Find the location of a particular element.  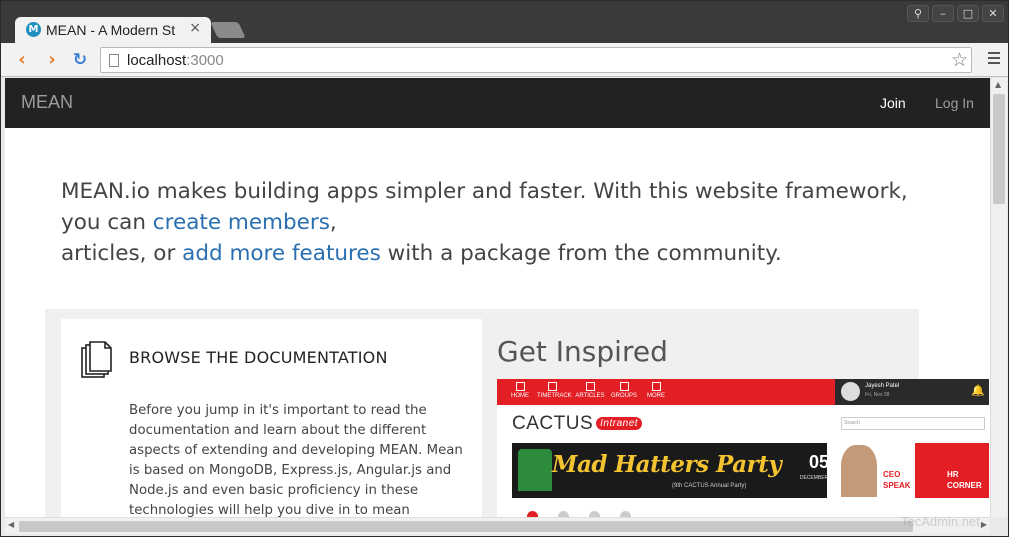

shot-hr-tile: HR CORNER is located at coordinates (952, 470).